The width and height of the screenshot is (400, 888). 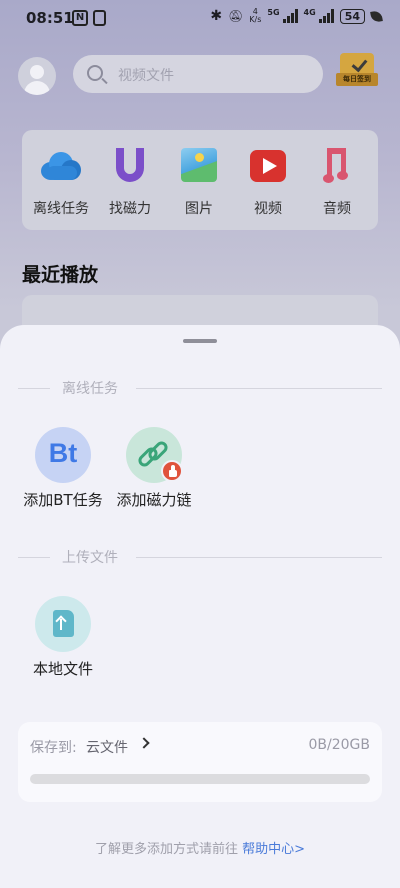 I want to click on category-label: 视频, so click(x=268, y=209).